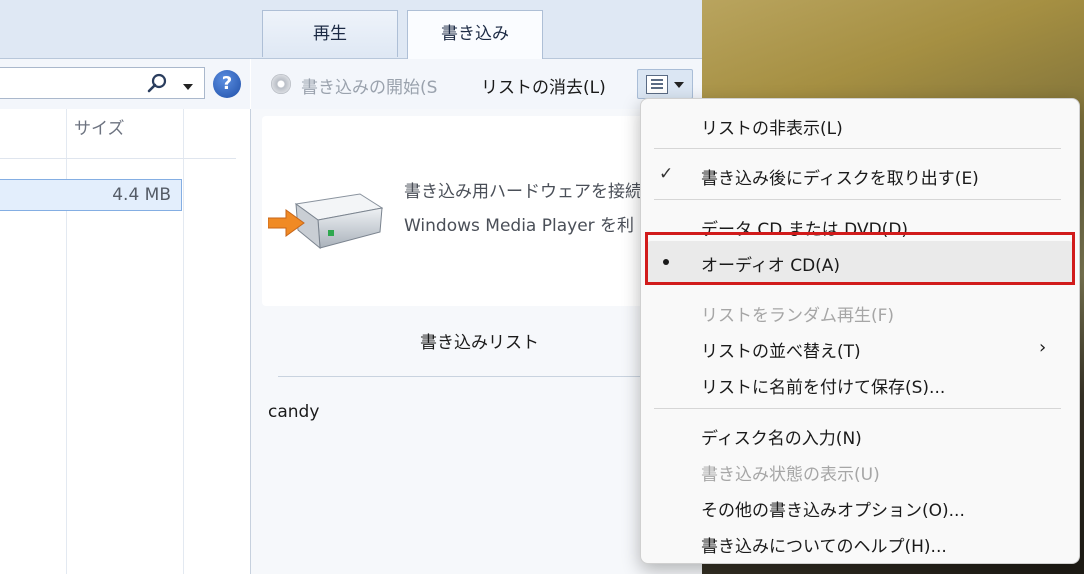  Describe the element at coordinates (91, 195) in the screenshot. I see `table-row-selected: 4.4 MB` at that location.